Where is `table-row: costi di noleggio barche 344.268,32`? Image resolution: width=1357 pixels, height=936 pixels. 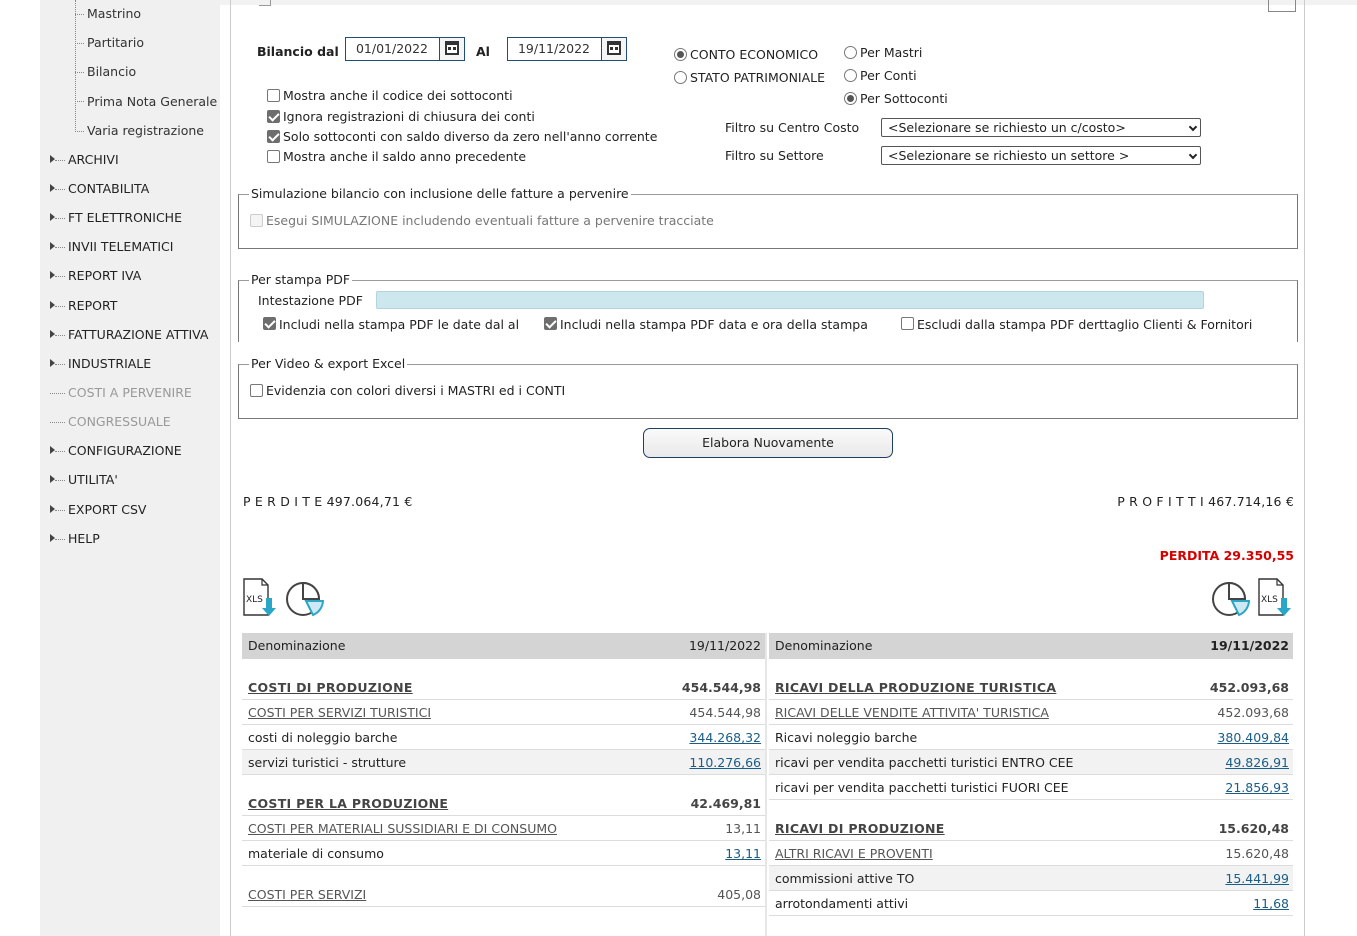
table-row: costi di noleggio barche 344.268,32 is located at coordinates (503, 737).